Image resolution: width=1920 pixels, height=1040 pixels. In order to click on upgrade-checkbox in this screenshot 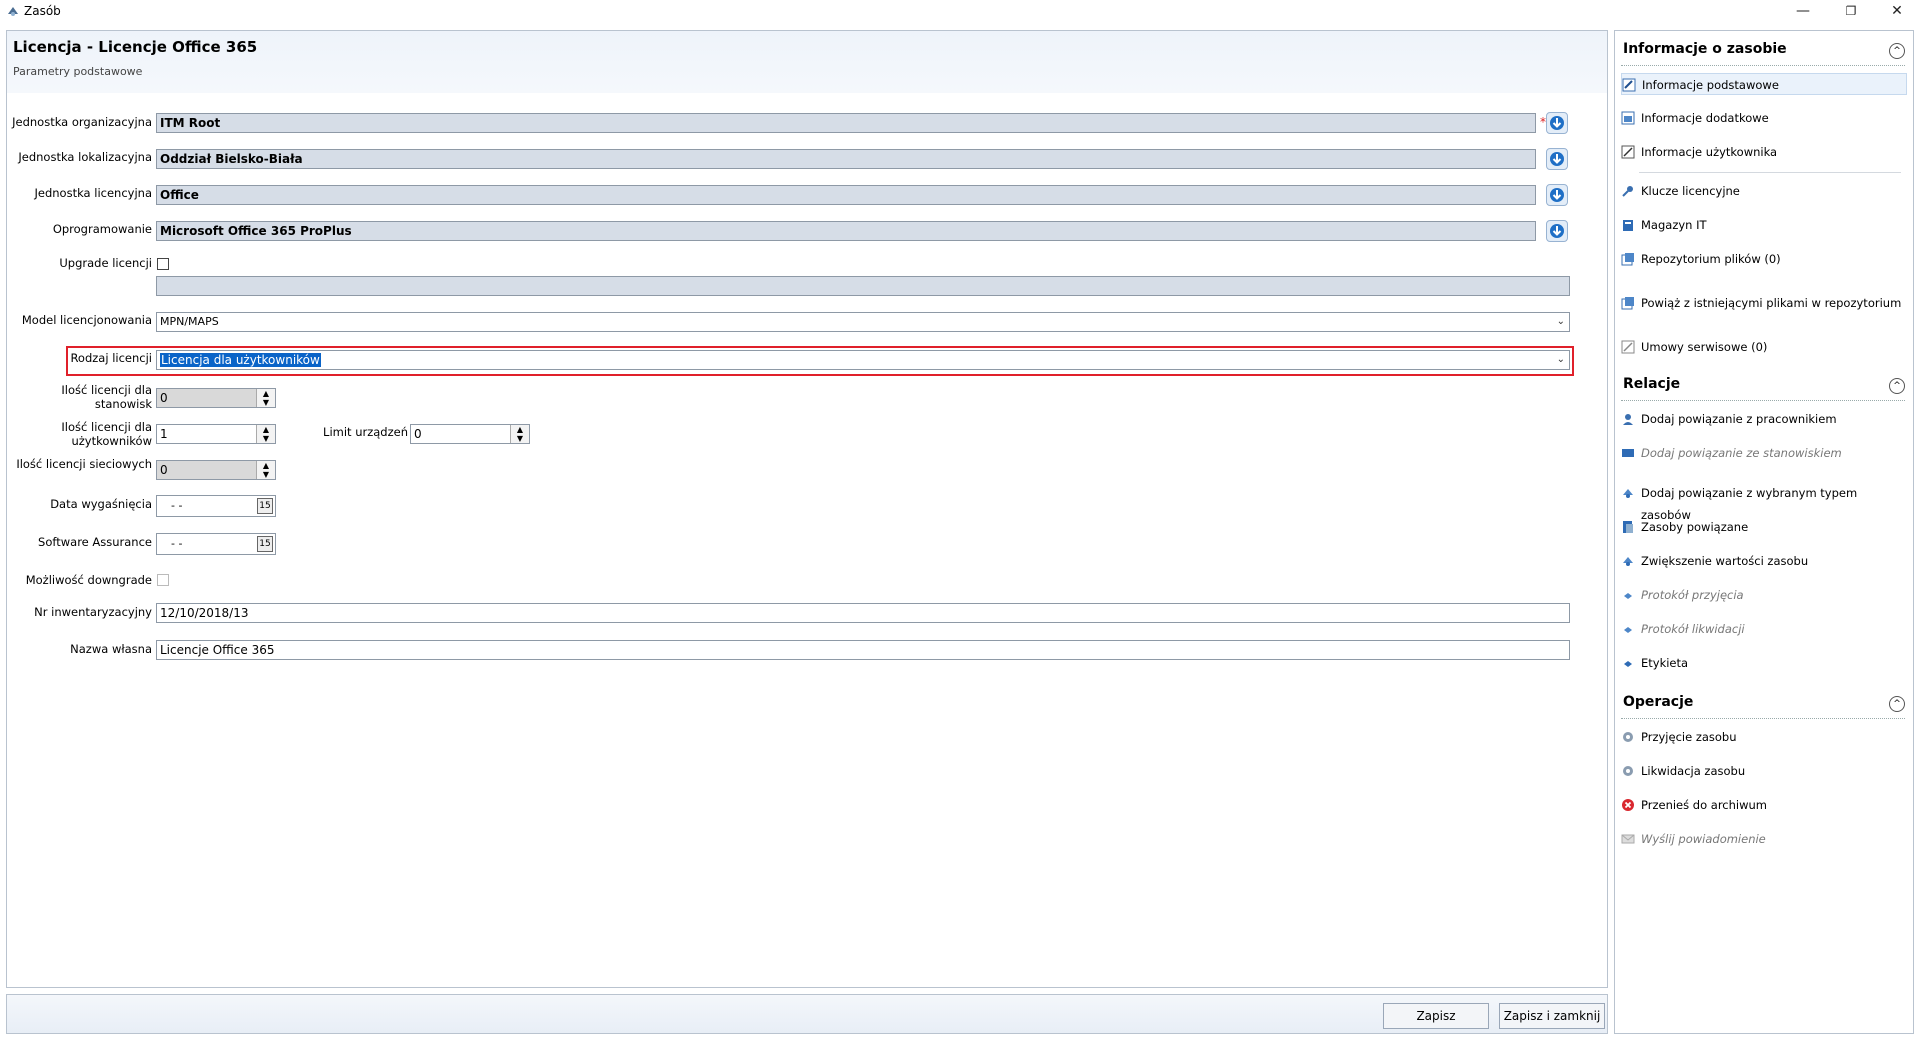, I will do `click(163, 264)`.